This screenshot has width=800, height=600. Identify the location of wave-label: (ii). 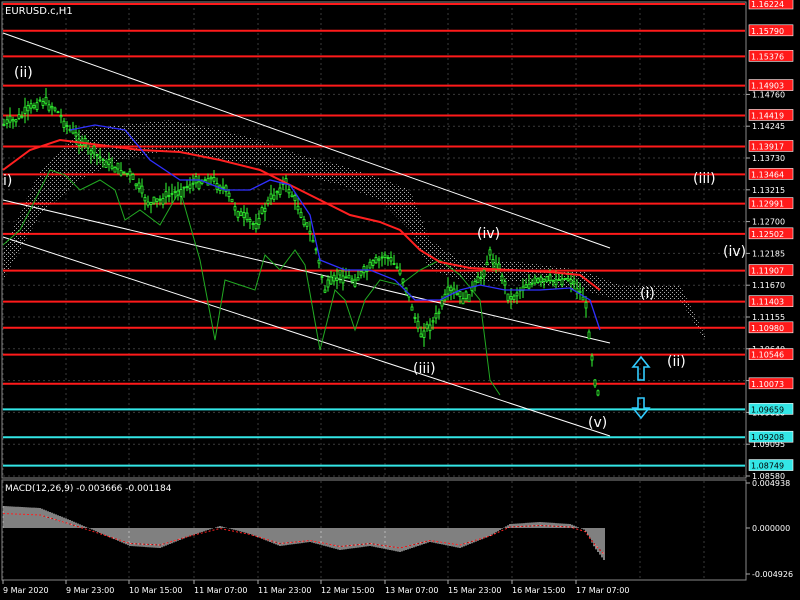
(23, 73).